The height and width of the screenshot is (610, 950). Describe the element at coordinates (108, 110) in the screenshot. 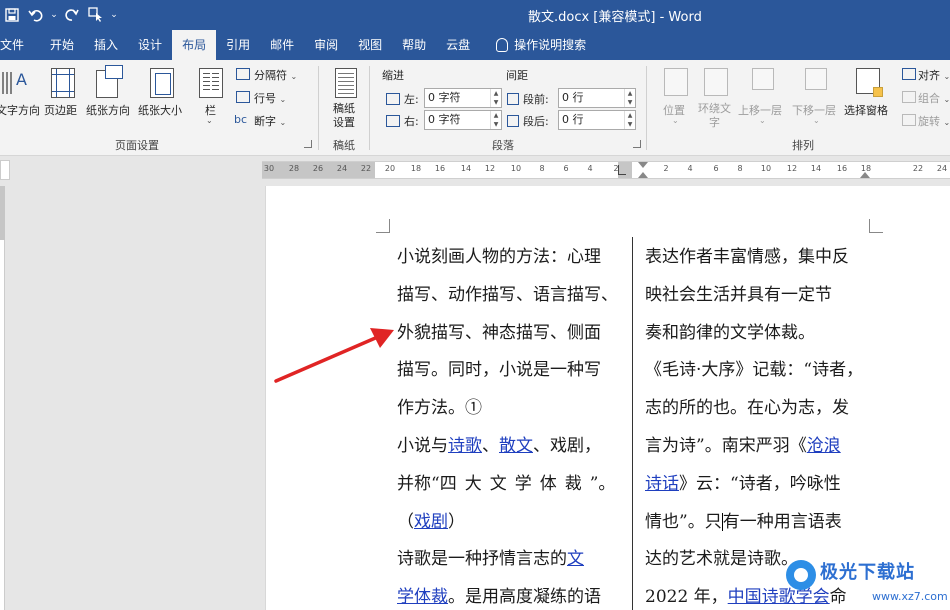

I see `orientation-button: 纸张方向` at that location.